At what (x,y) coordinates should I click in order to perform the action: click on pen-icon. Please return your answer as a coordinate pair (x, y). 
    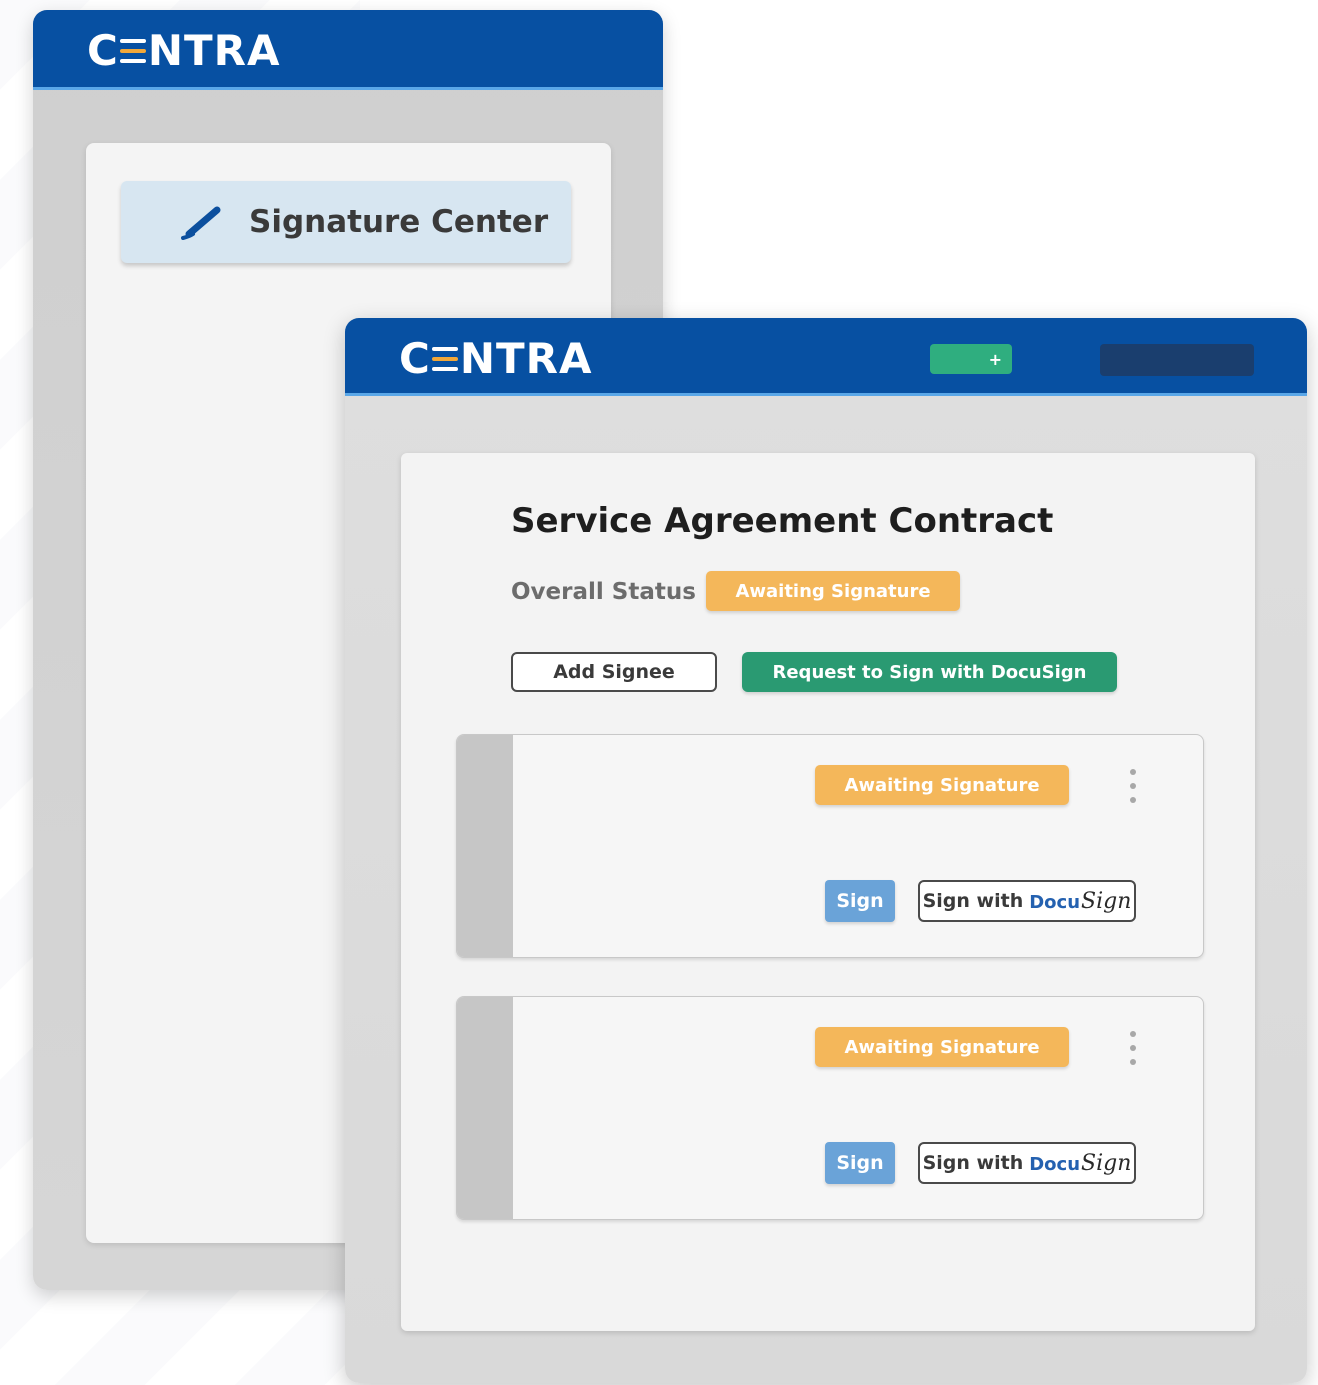
    Looking at the image, I should click on (203, 222).